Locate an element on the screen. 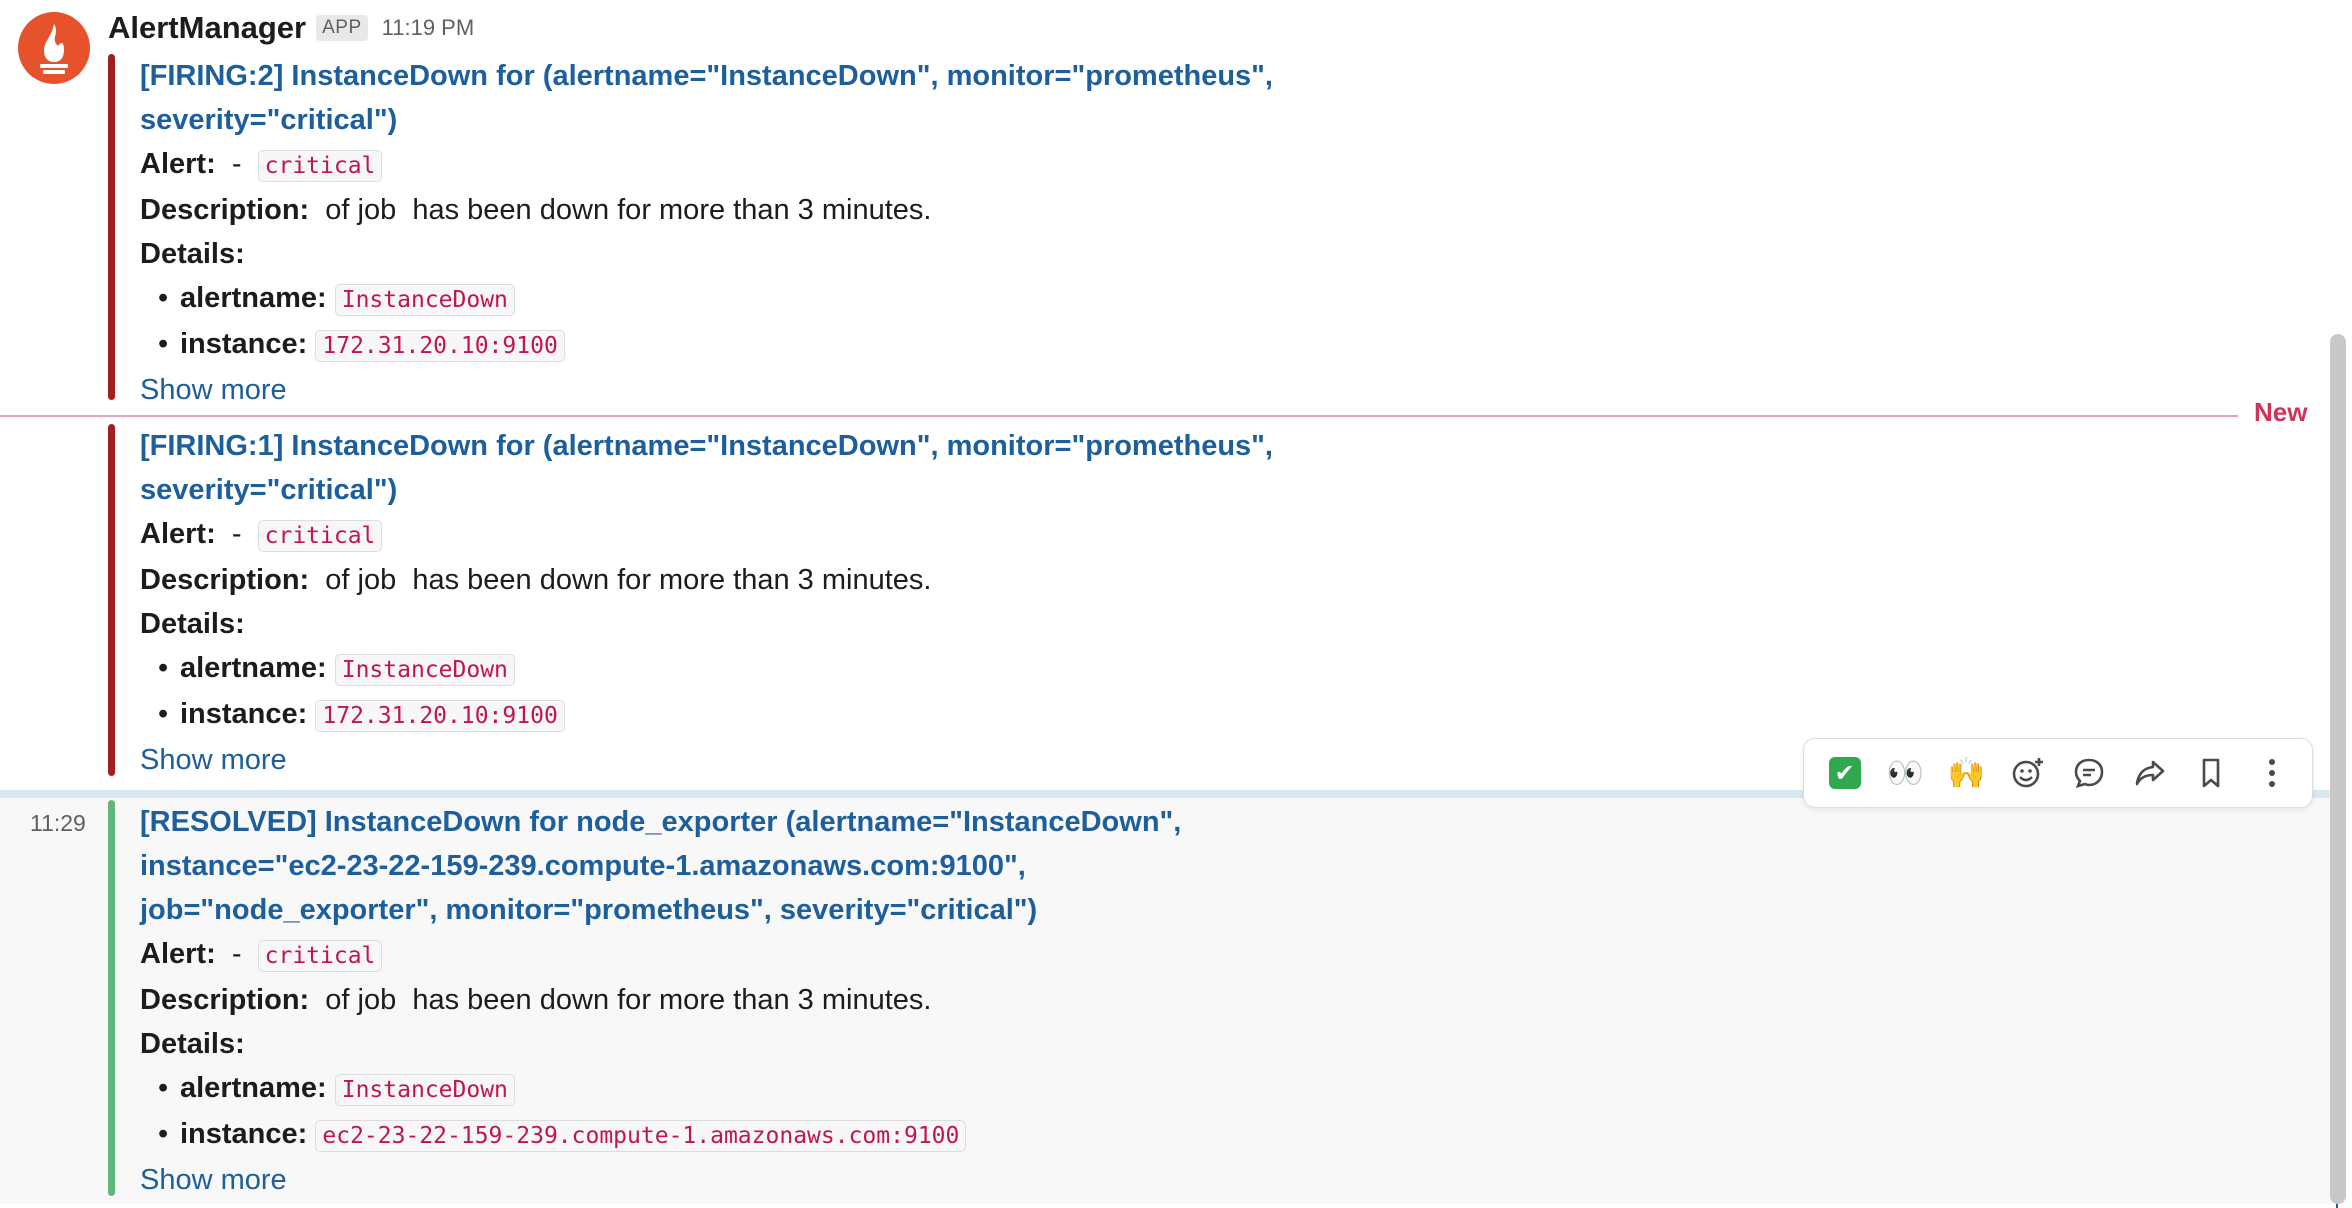  raised-hands-reaction-button: 🙌 is located at coordinates (1967, 773).